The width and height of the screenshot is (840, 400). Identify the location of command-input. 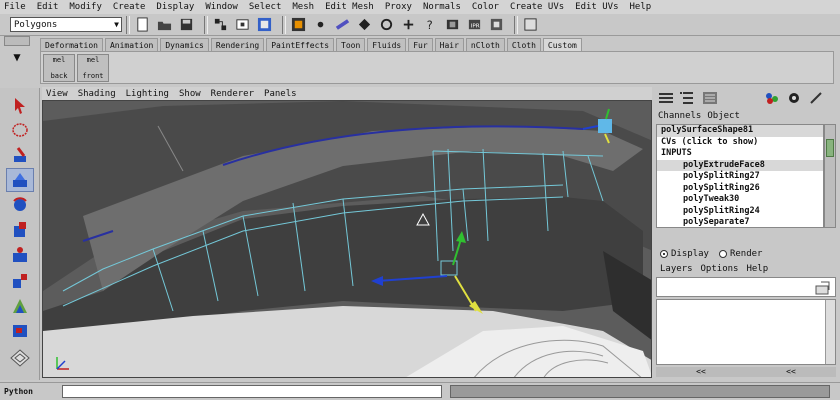
(252, 391).